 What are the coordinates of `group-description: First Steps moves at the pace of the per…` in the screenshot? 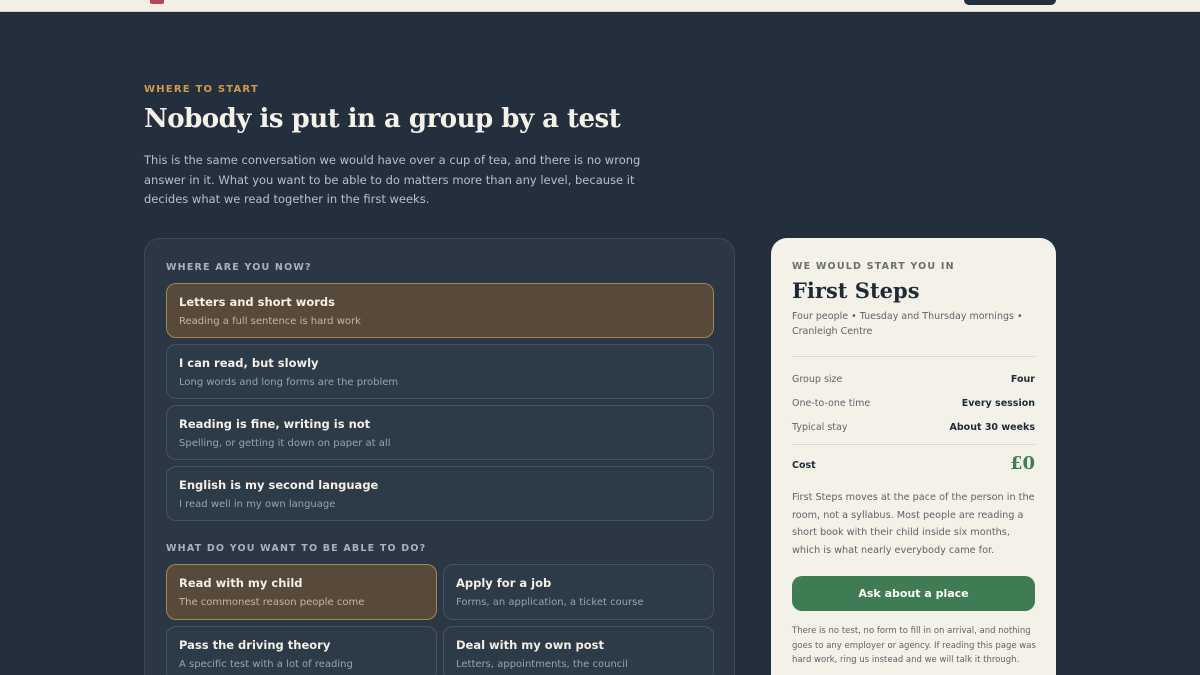 It's located at (913, 524).